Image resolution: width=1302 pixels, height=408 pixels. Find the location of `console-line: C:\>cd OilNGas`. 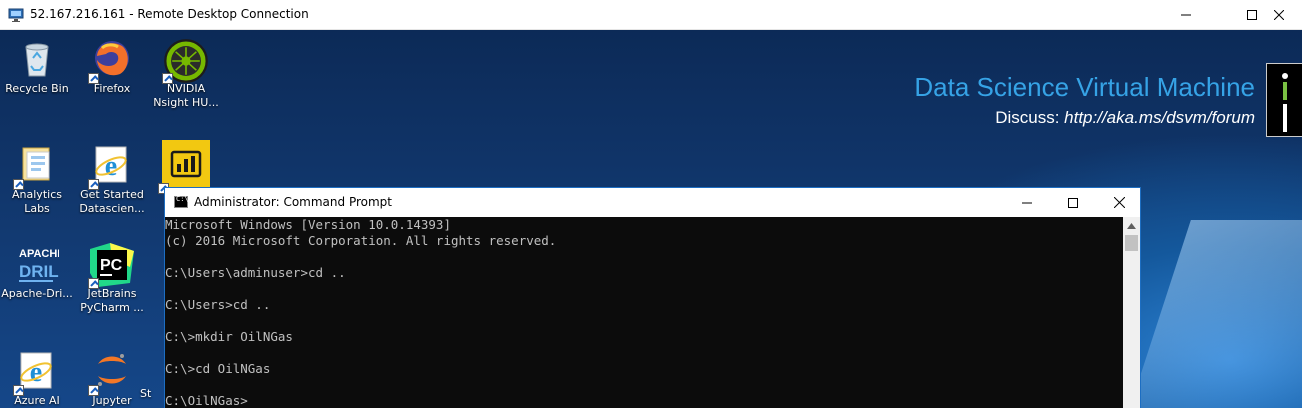

console-line: C:\>cd OilNGas is located at coordinates (218, 368).